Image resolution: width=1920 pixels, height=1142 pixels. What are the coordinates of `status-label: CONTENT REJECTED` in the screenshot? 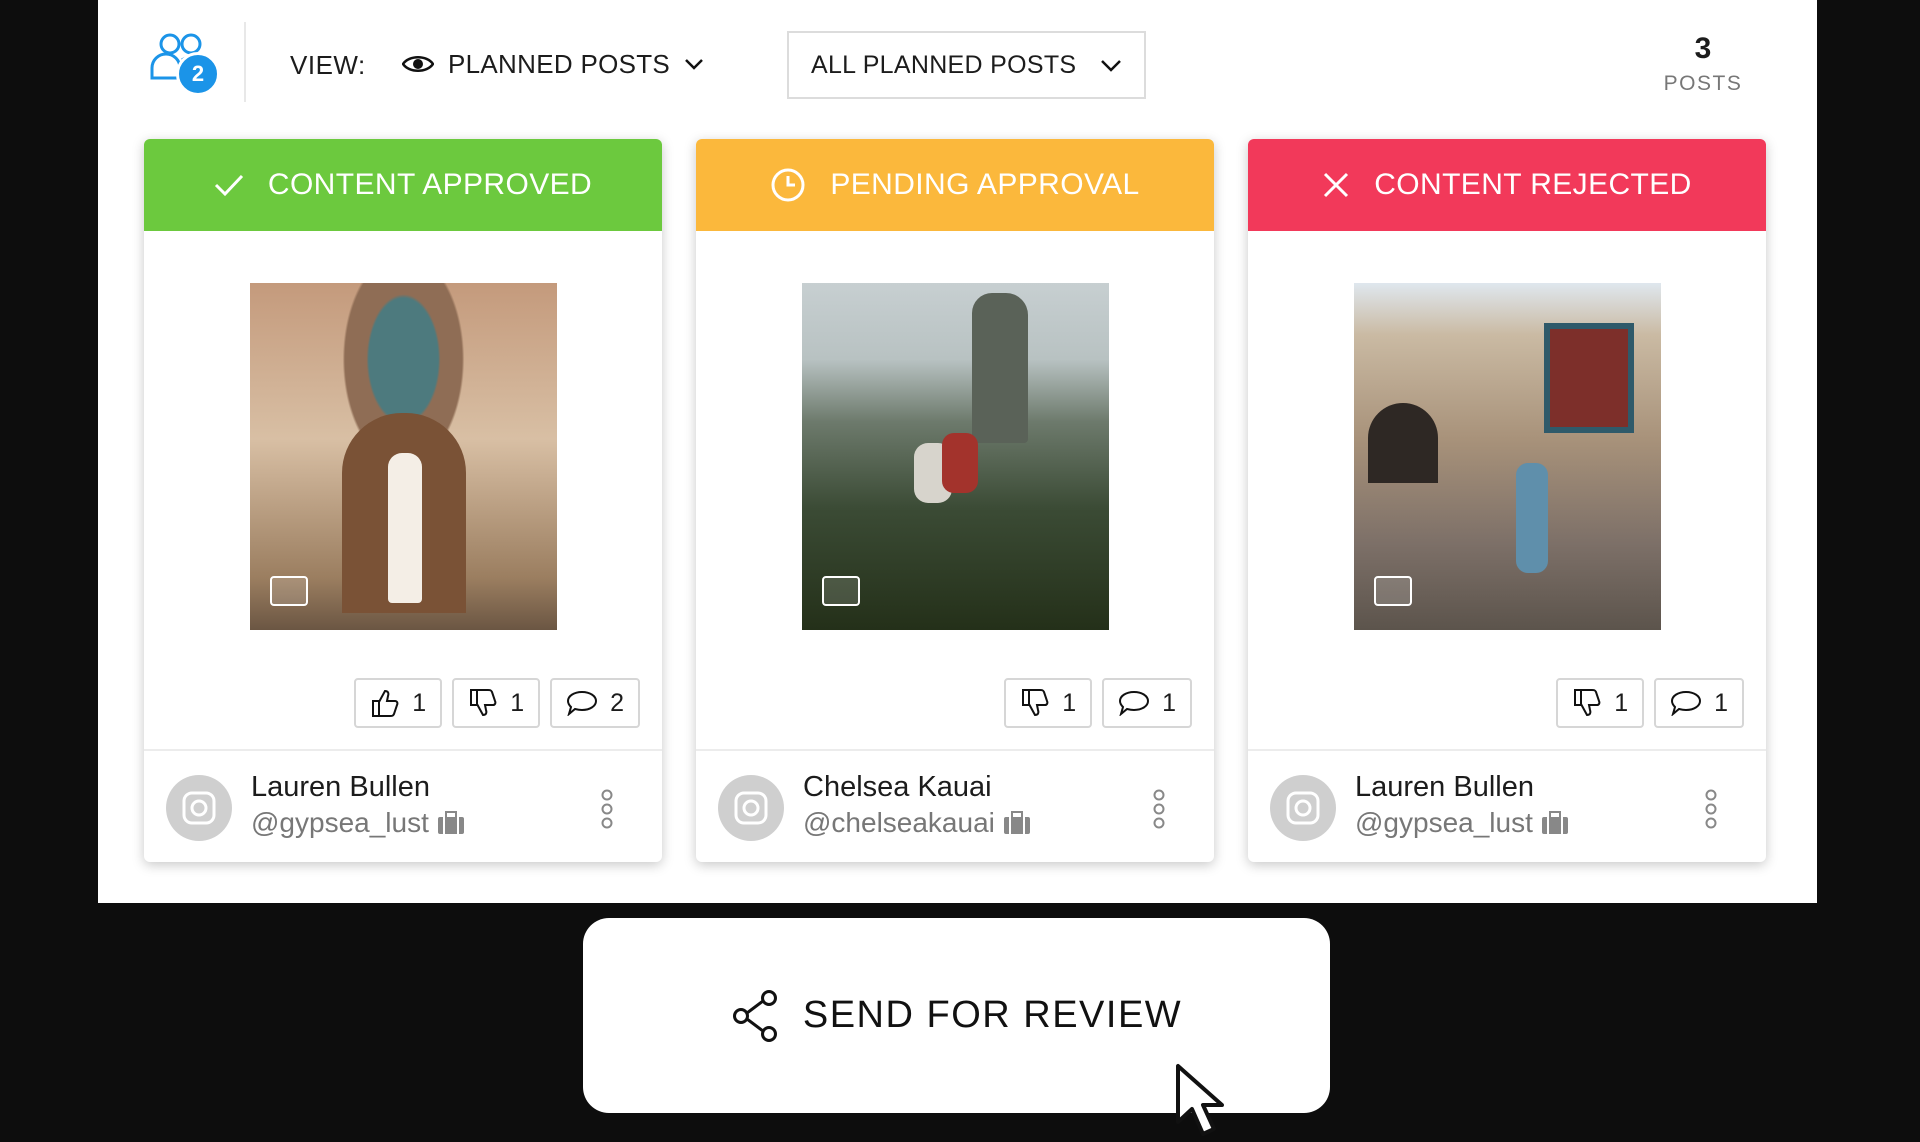 It's located at (1533, 184).